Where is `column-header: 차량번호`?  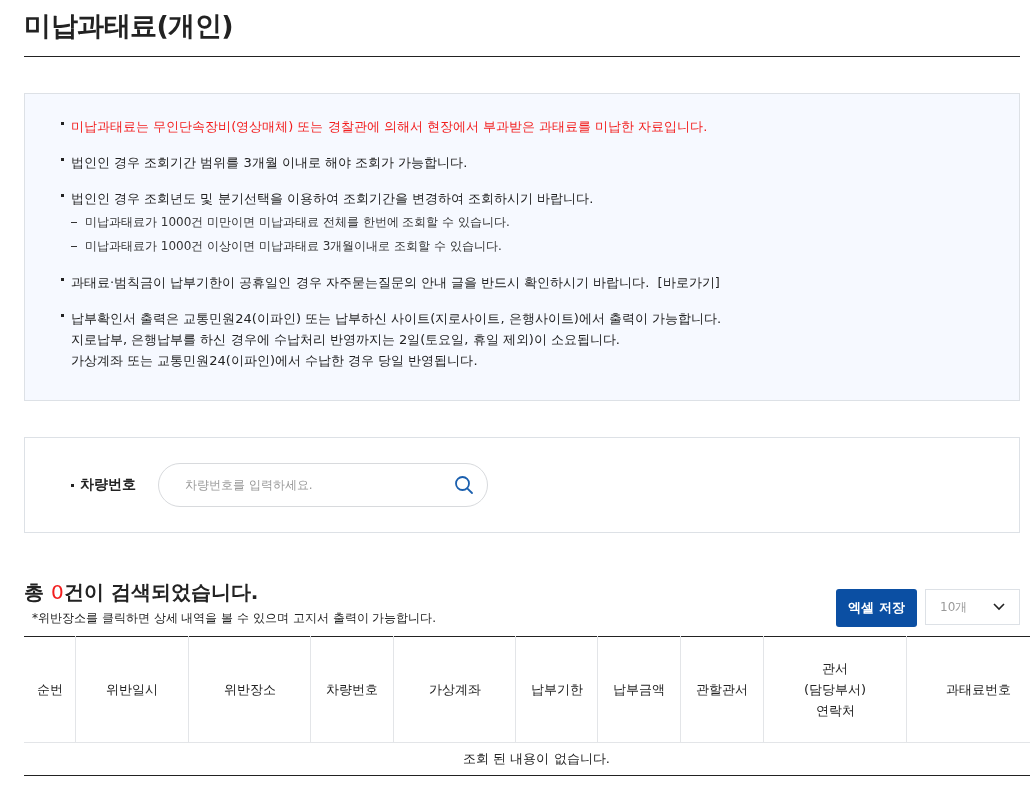 column-header: 차량번호 is located at coordinates (352, 689).